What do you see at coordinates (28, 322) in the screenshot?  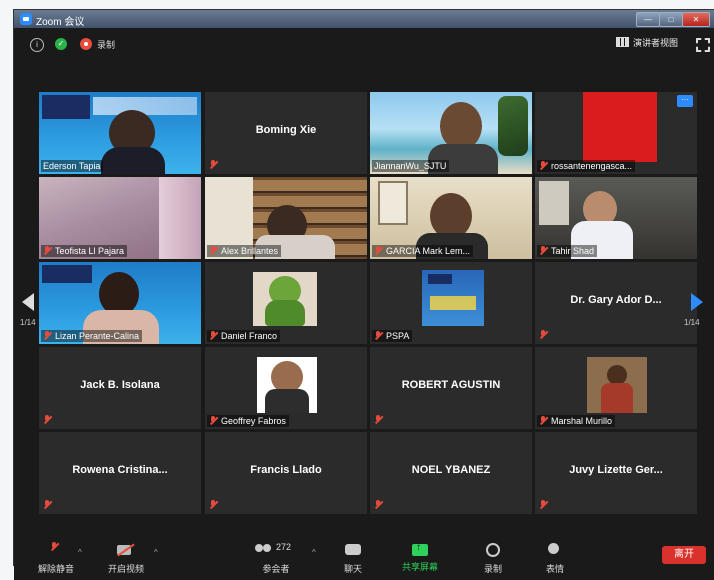 I see `page-indicator-left: 1/14` at bounding box center [28, 322].